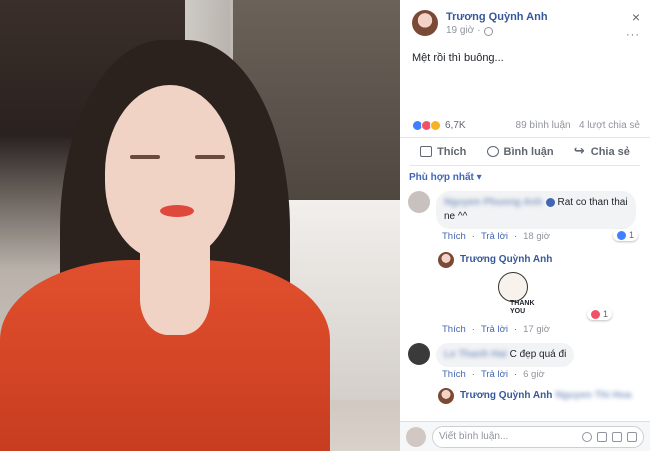  Describe the element at coordinates (593, 396) in the screenshot. I see `reply-mention: Nguyen Thi Hoa` at that location.